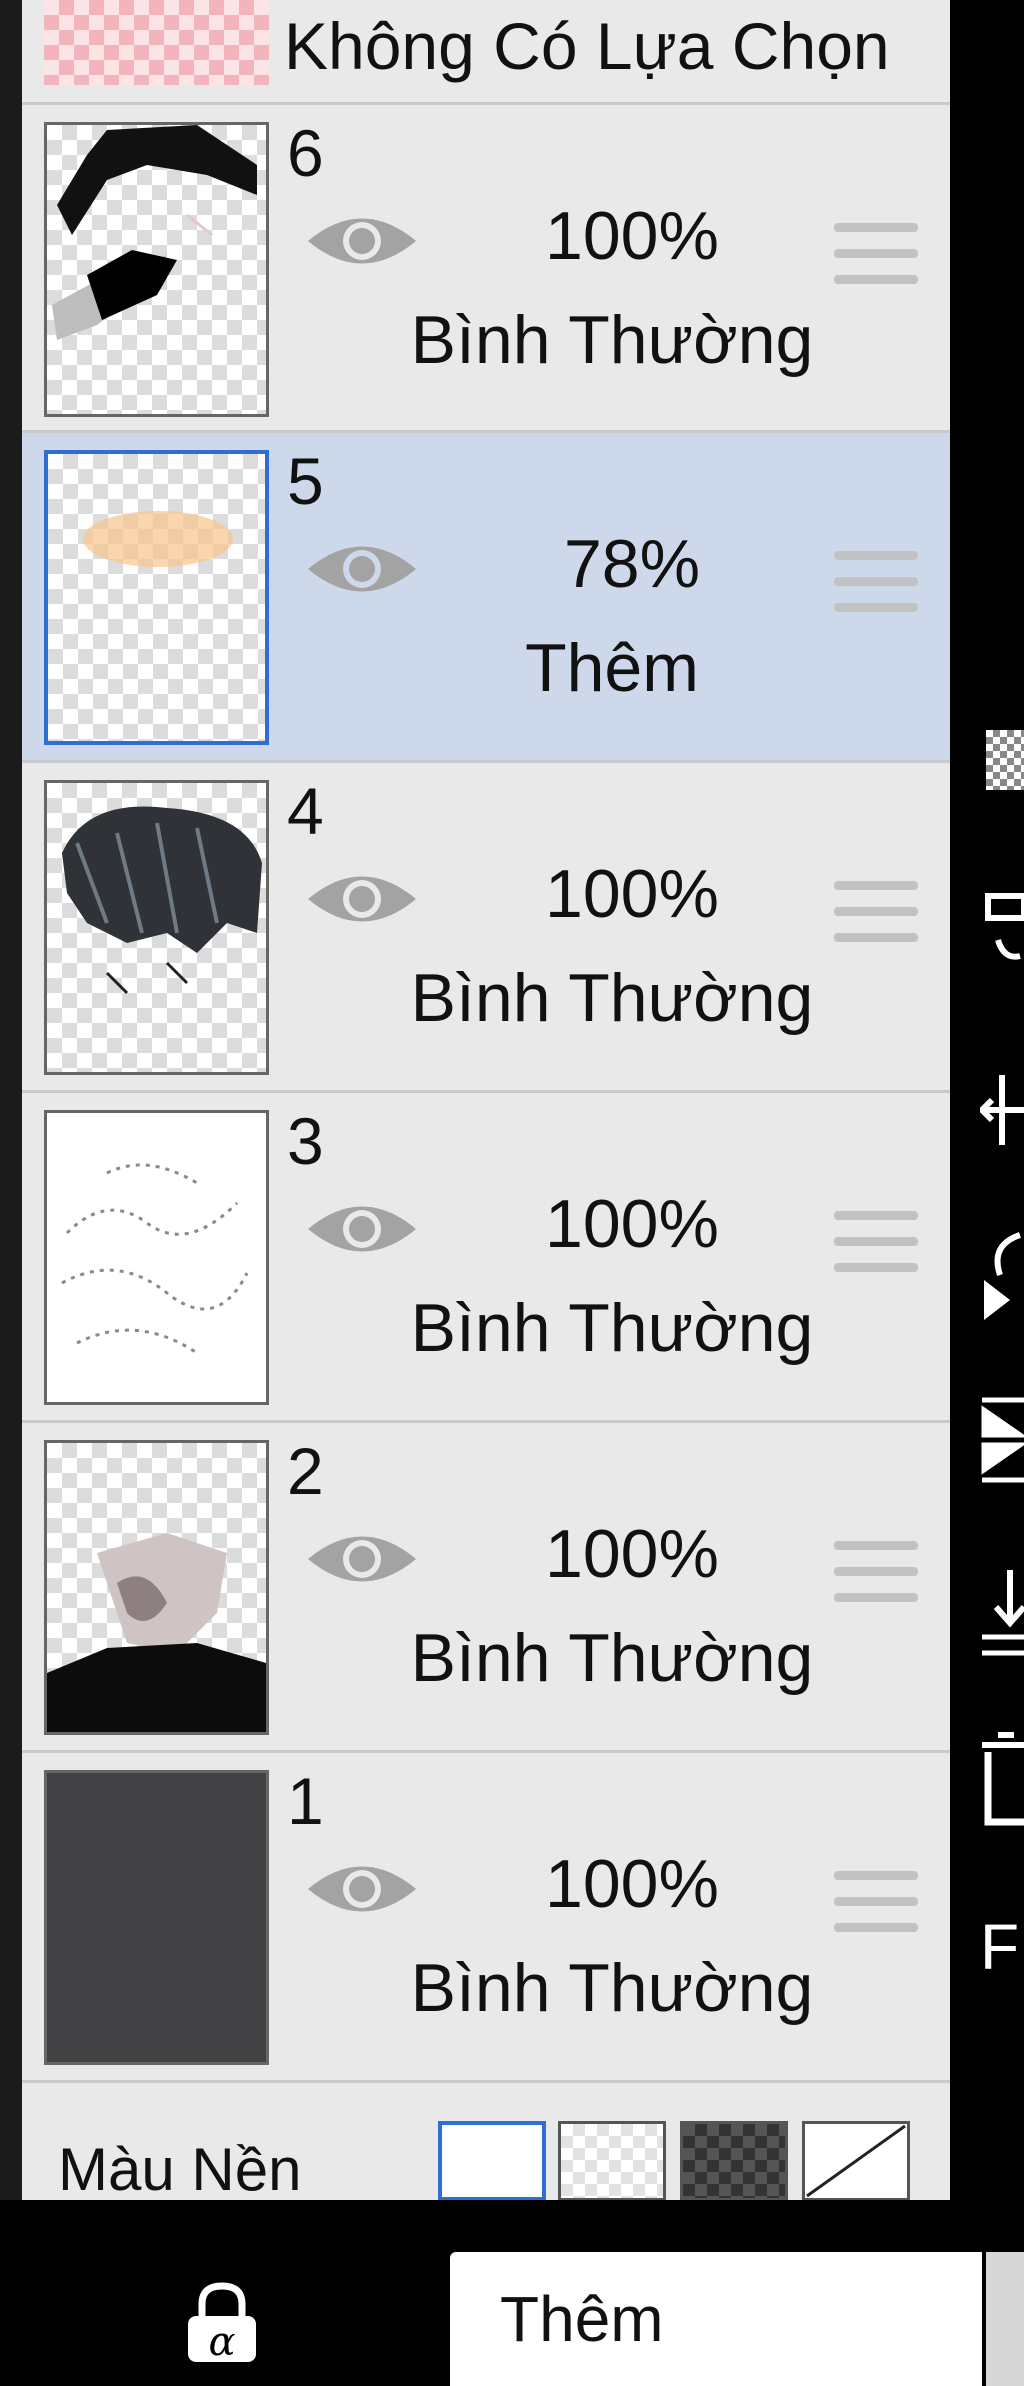  What do you see at coordinates (486, 1258) in the screenshot?
I see `layer-row-3: 3 100% Bình Thường` at bounding box center [486, 1258].